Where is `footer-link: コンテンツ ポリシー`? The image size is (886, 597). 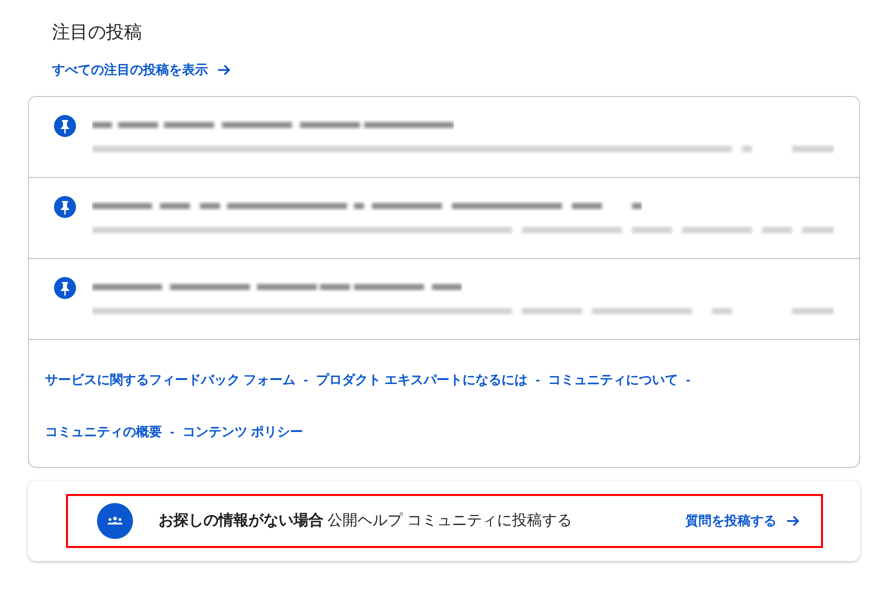
footer-link: コンテンツ ポリシー is located at coordinates (242, 431).